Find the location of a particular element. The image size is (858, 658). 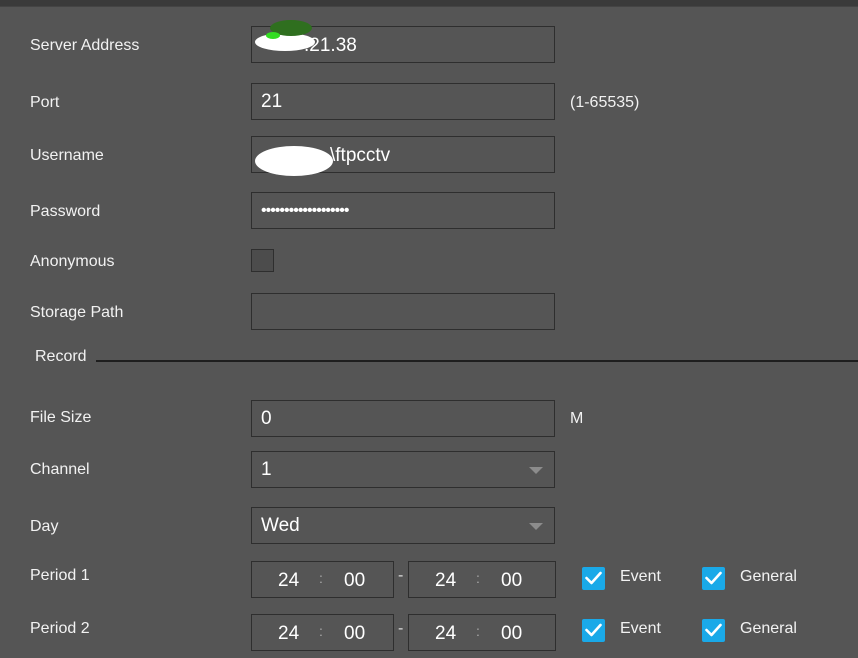

password-input: ••••••••••••••••••• is located at coordinates (403, 210).